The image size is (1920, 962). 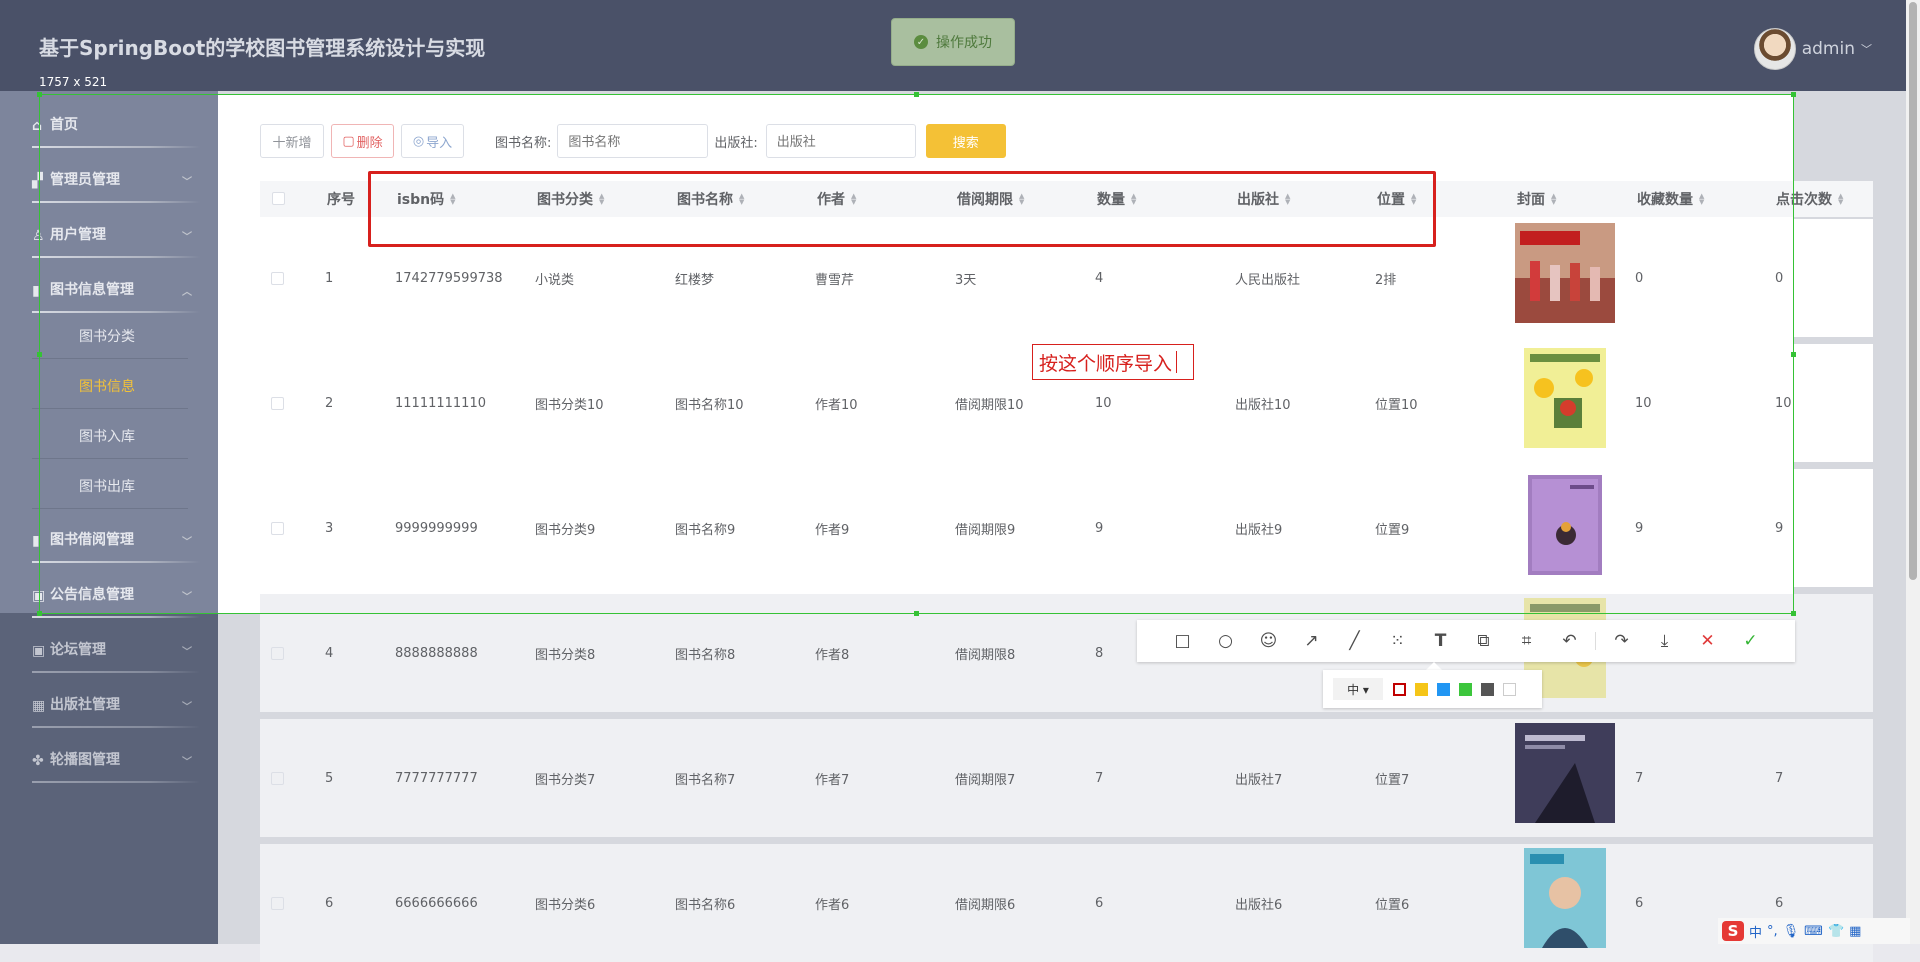 What do you see at coordinates (921, 42) in the screenshot?
I see `check-circle-icon: ✓` at bounding box center [921, 42].